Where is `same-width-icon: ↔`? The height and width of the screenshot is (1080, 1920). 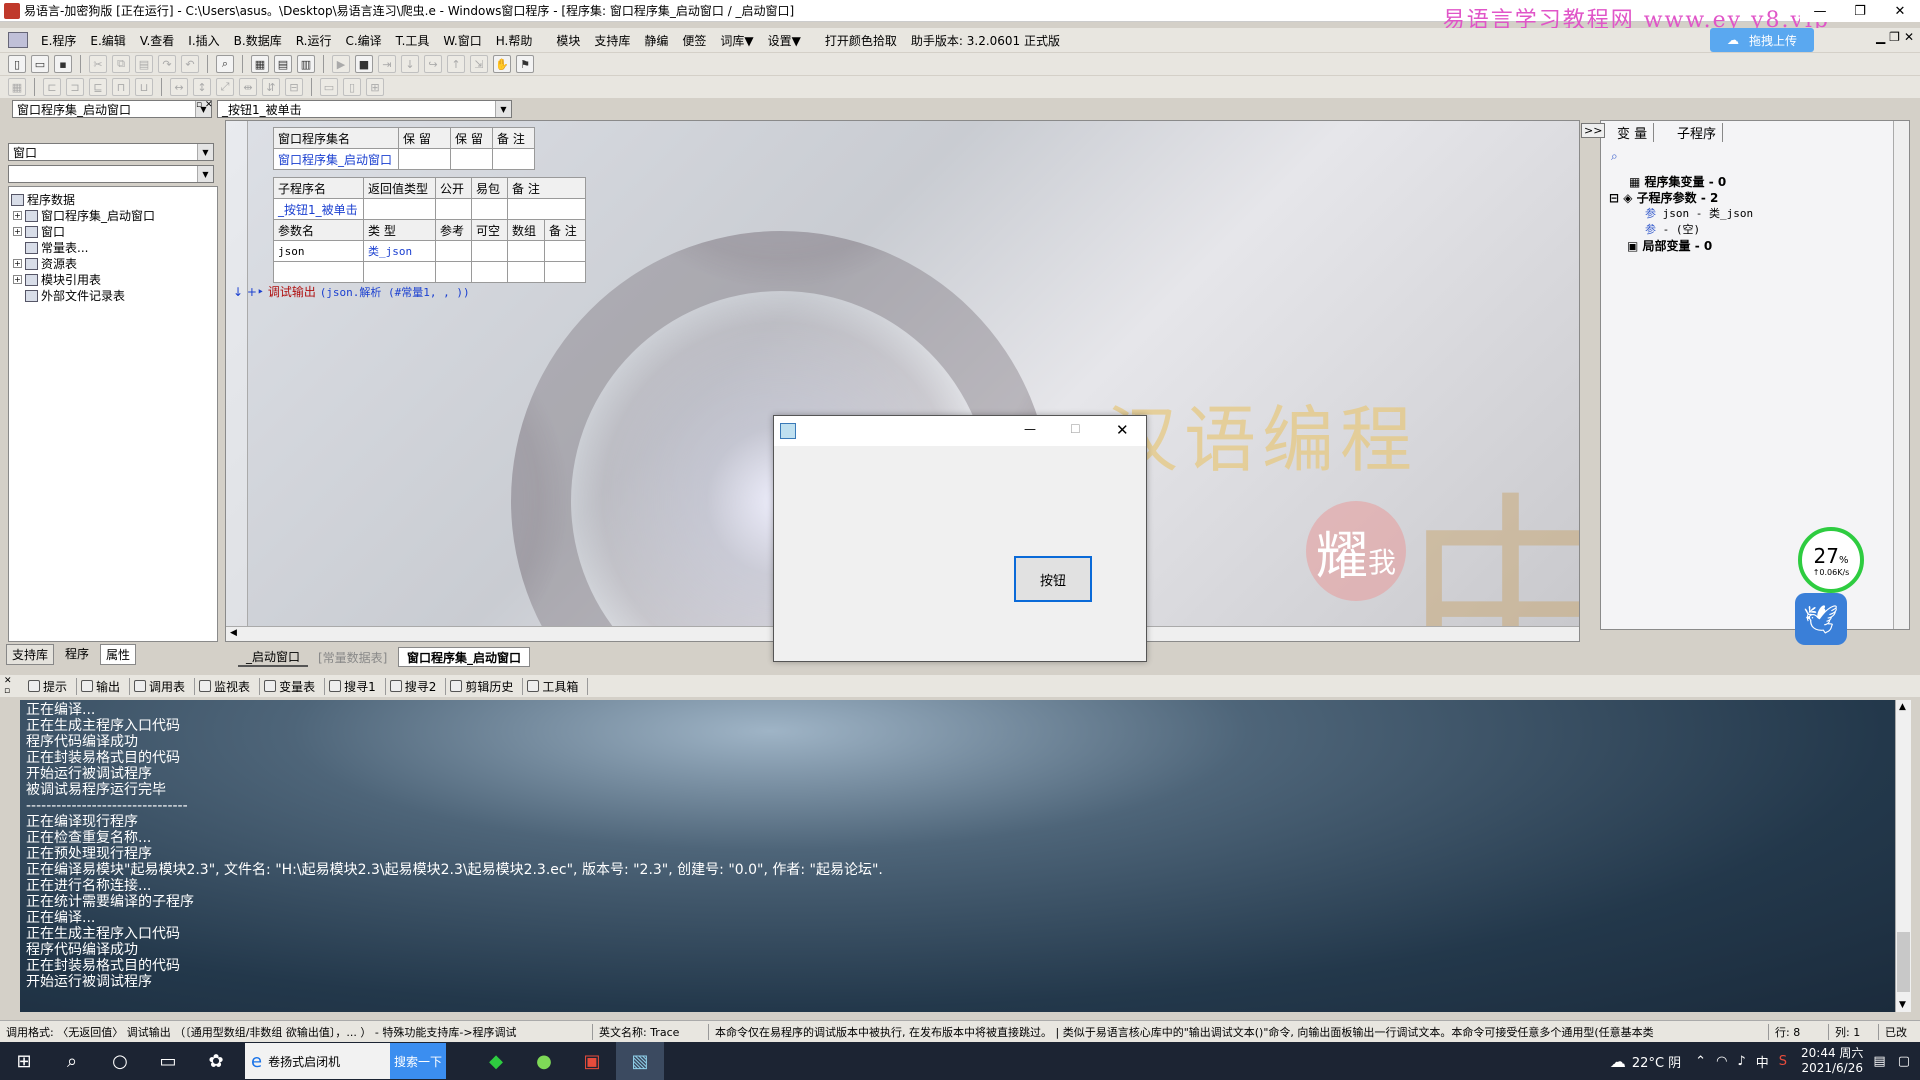
same-width-icon: ↔ is located at coordinates (179, 87).